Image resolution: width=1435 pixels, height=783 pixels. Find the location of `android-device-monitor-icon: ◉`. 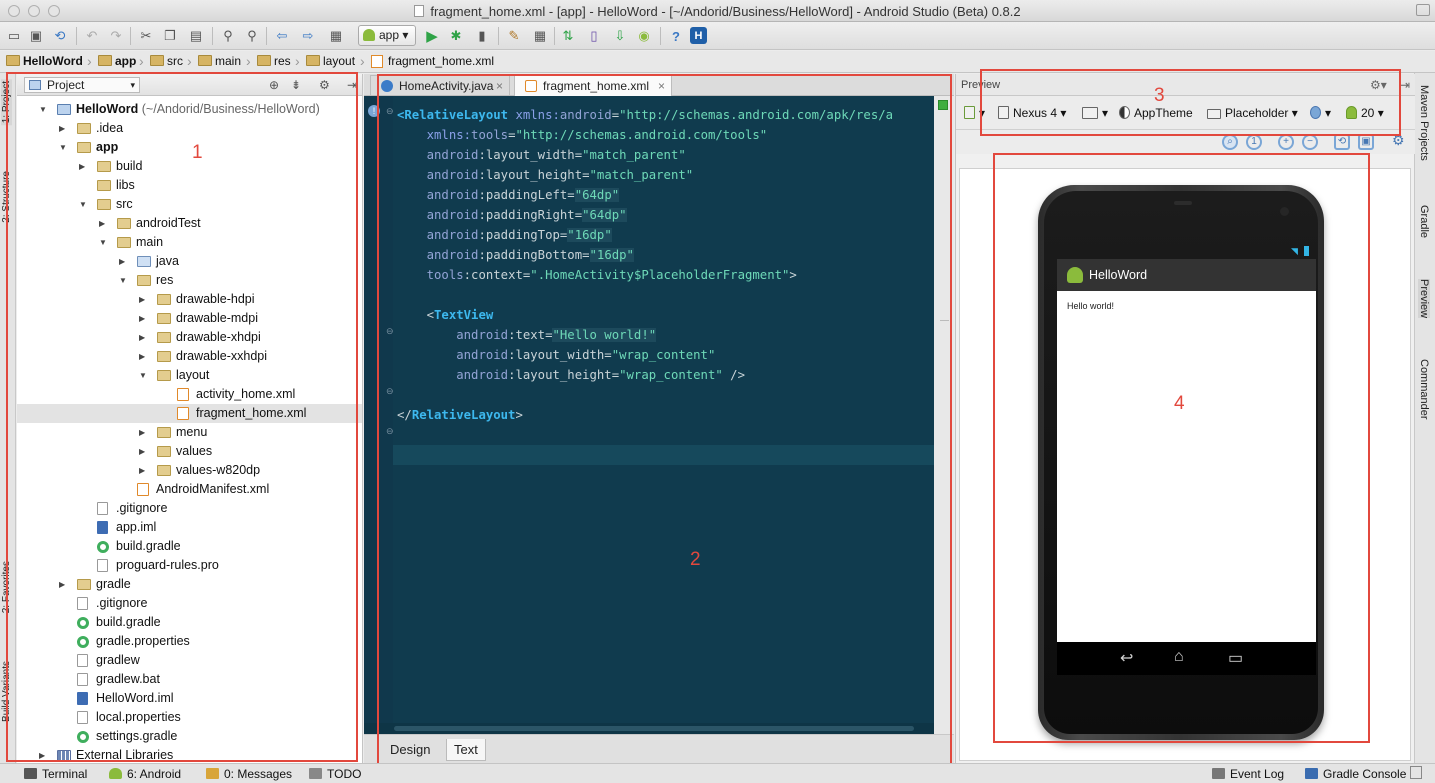

android-device-monitor-icon: ◉ is located at coordinates (644, 36).